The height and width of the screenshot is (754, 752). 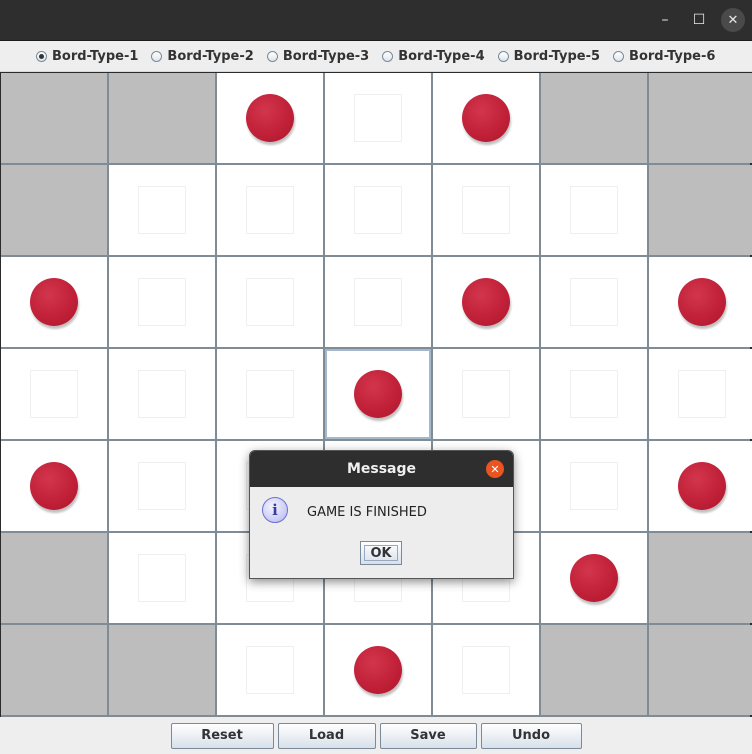 What do you see at coordinates (381, 532) in the screenshot?
I see `dialog-body: i GAME IS FINISHED OK` at bounding box center [381, 532].